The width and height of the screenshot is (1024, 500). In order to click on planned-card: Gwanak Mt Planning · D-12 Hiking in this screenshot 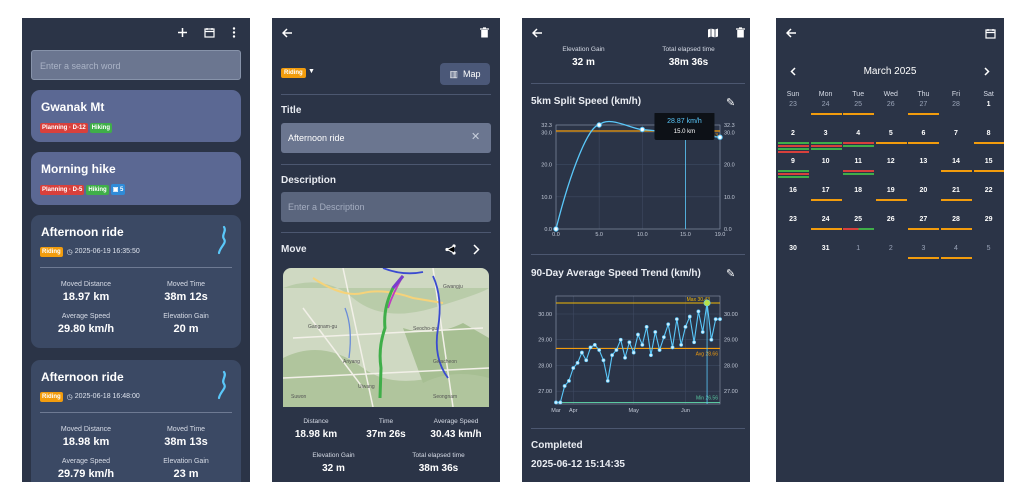, I will do `click(136, 116)`.